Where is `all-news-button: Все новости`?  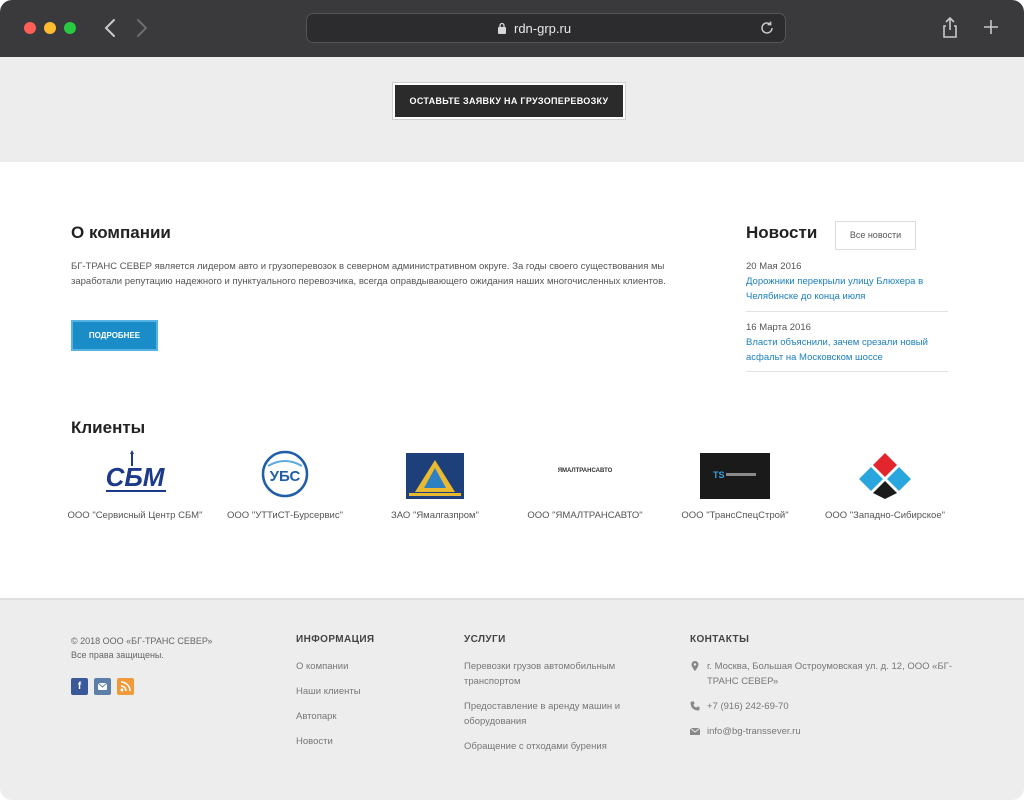 all-news-button: Все новости is located at coordinates (875, 235).